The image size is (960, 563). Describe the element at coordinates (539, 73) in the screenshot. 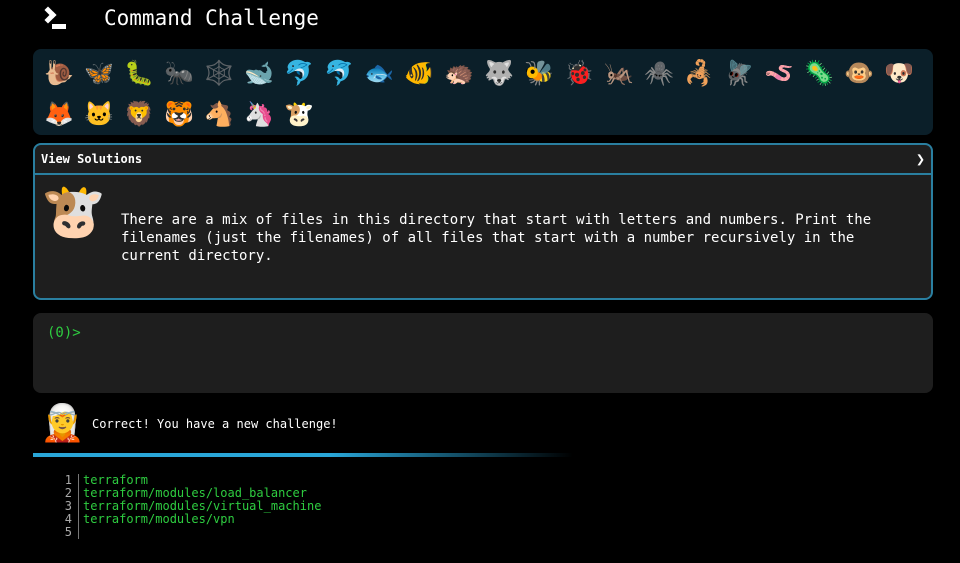

I see `animal-level-icon: 🐝` at that location.